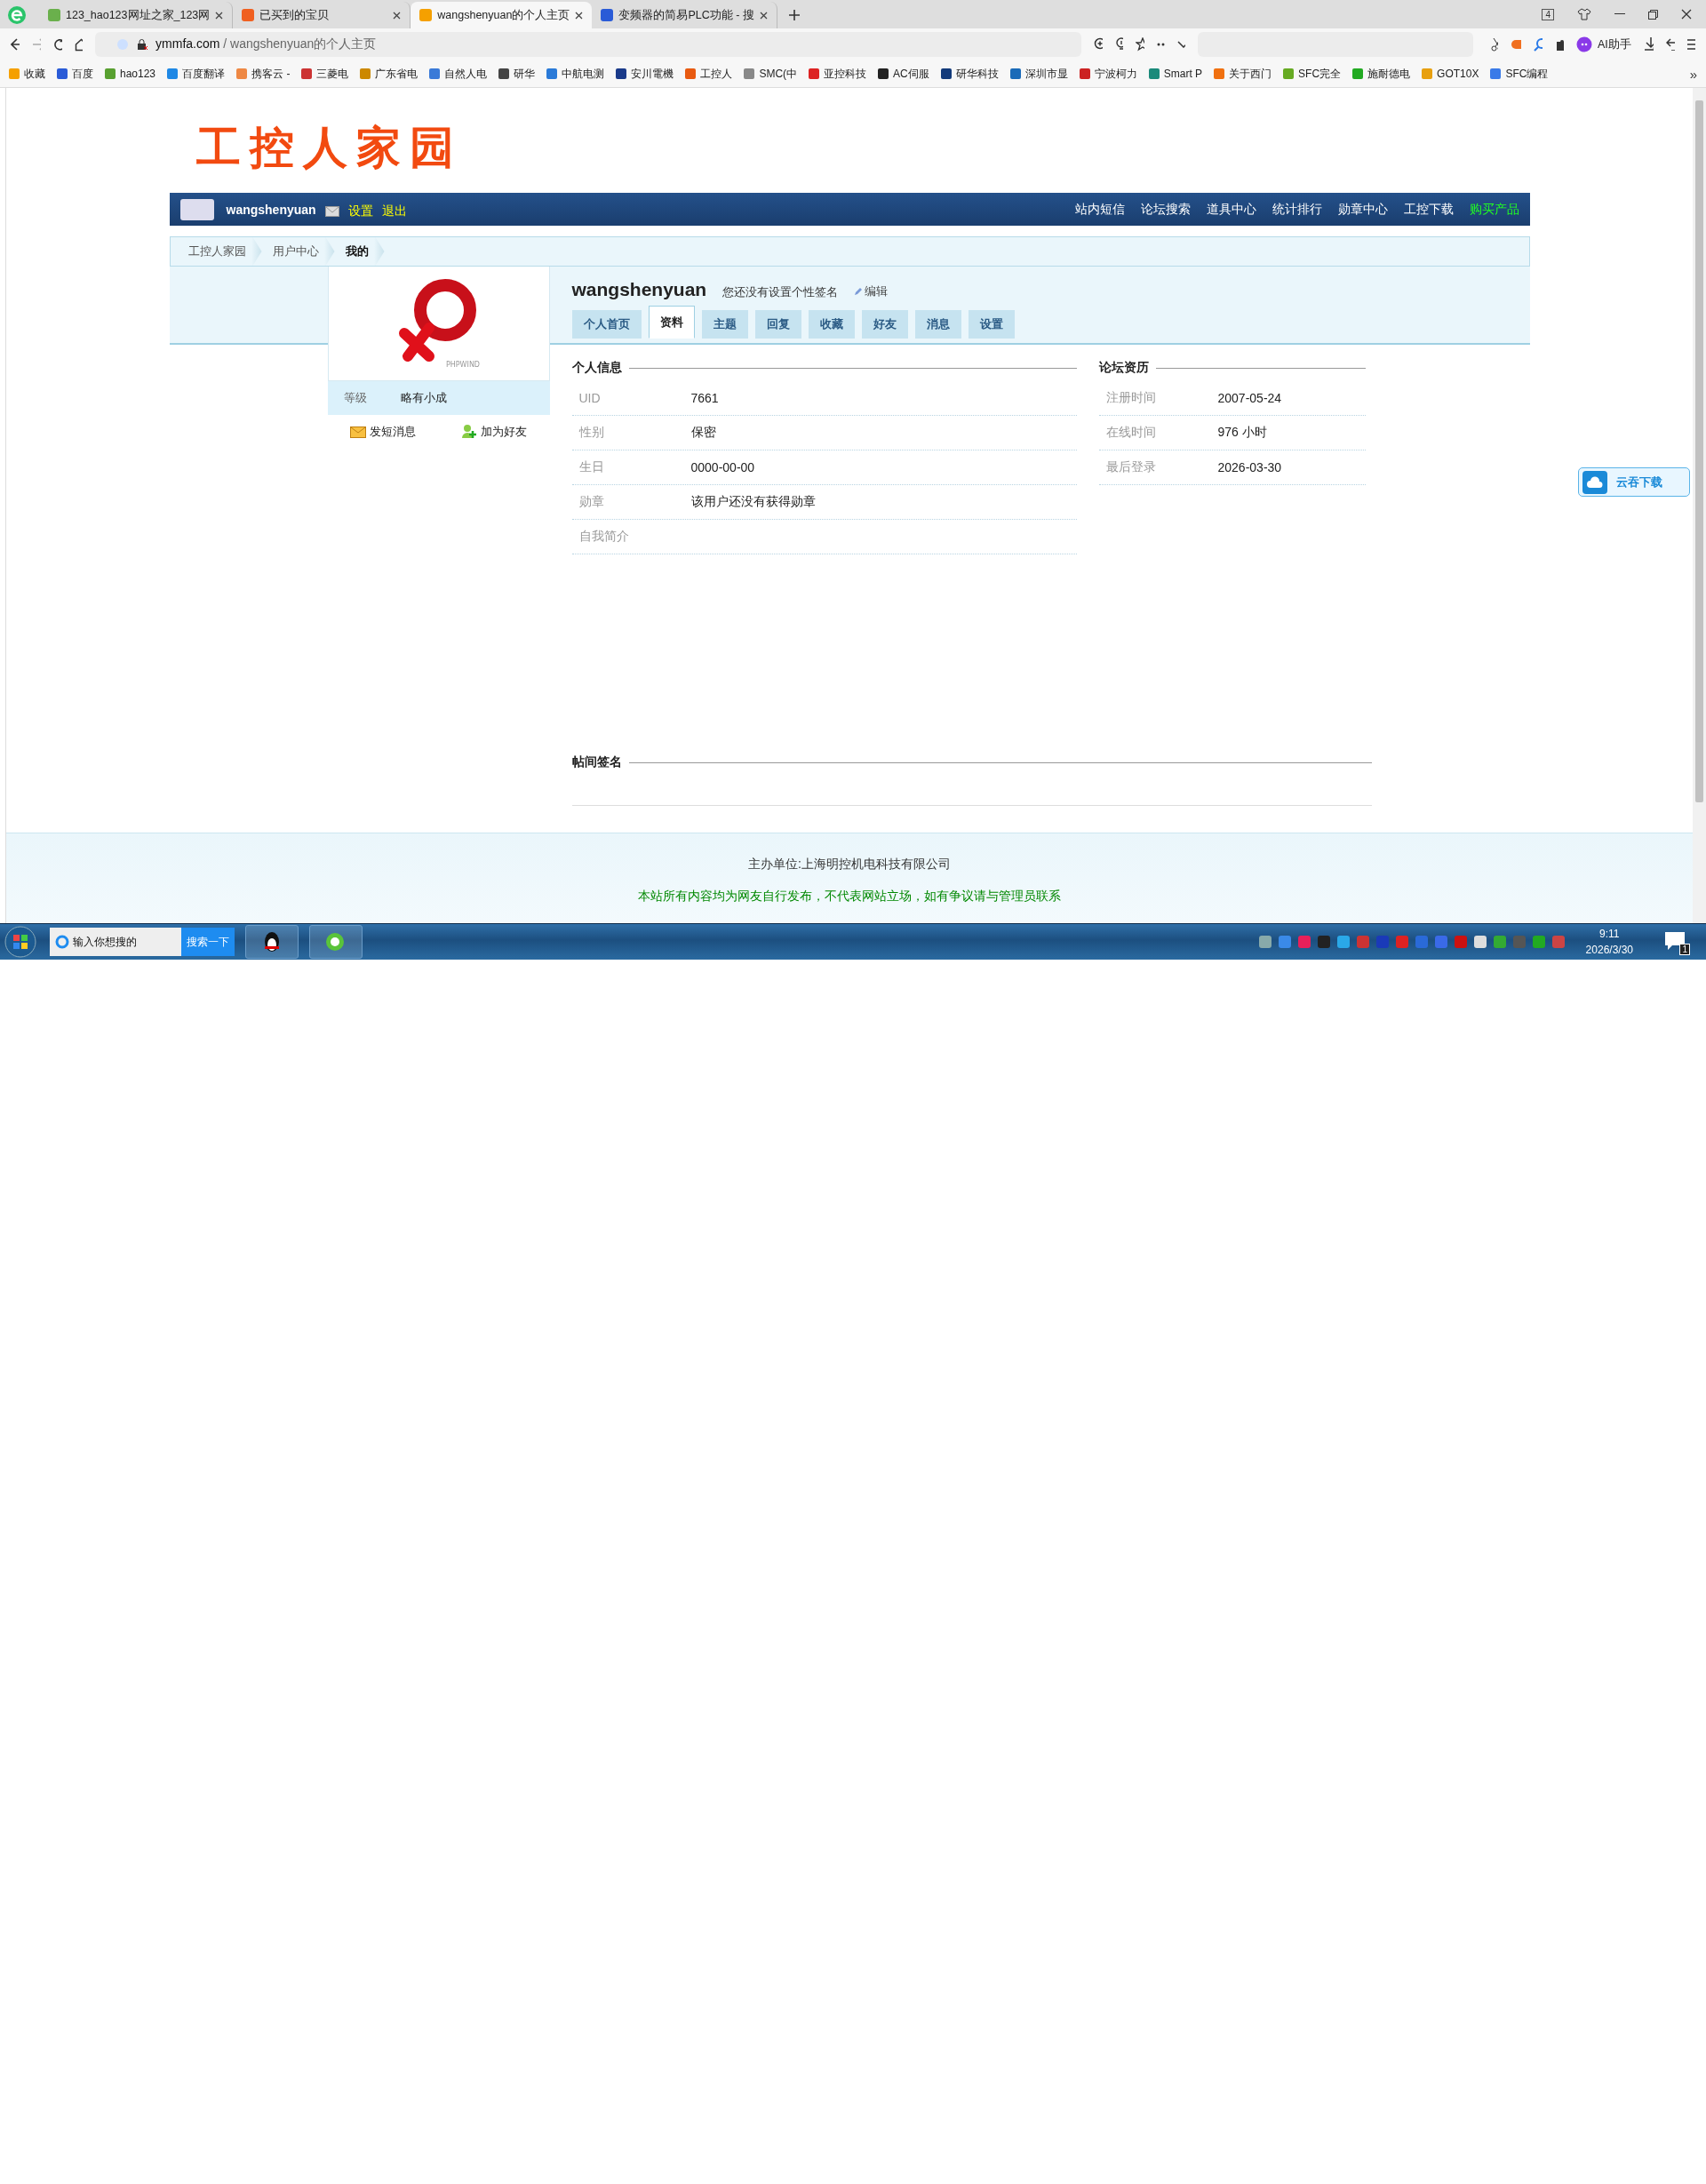 This screenshot has height=2184, width=1706. I want to click on bookmark: SMC(中, so click(771, 74).